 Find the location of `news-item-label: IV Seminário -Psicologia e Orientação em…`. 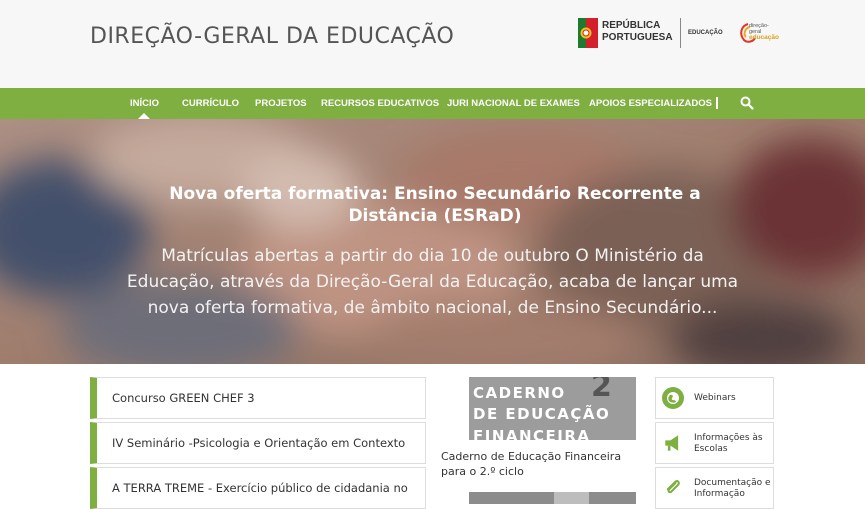

news-item-label: IV Seminário -Psicologia e Orientação em… is located at coordinates (259, 443).